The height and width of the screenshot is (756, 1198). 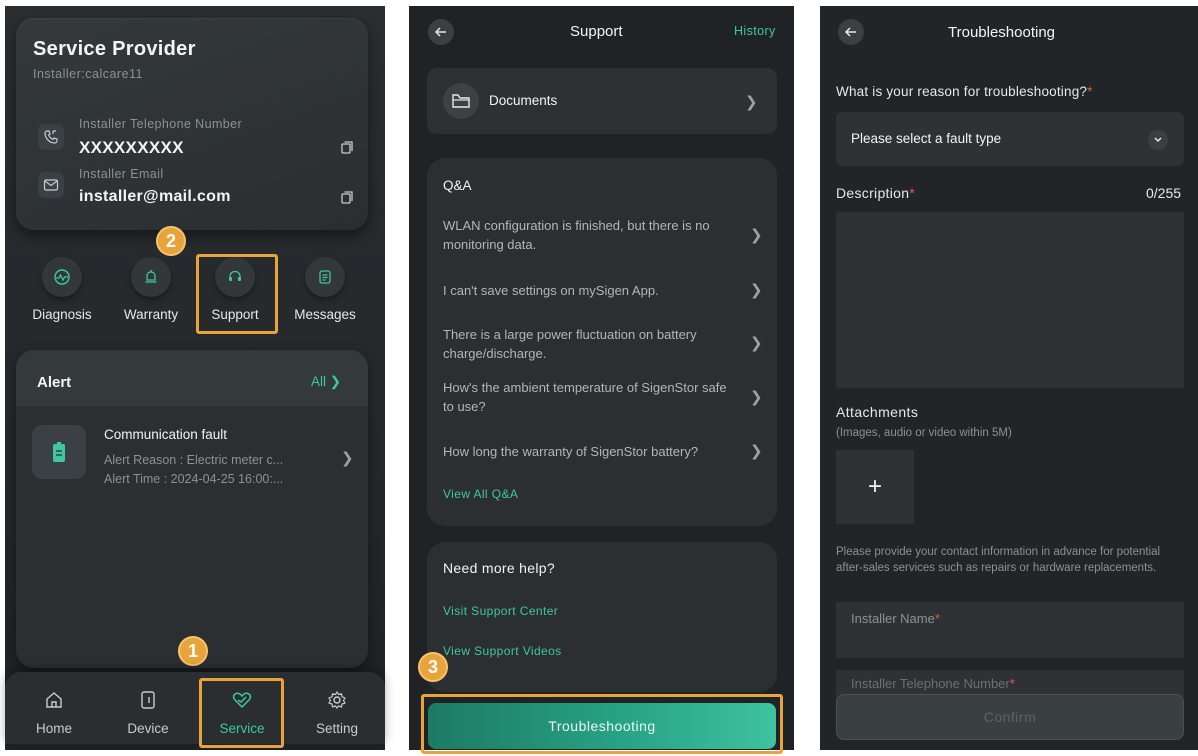 I want to click on copy-email-icon, so click(x=347, y=197).